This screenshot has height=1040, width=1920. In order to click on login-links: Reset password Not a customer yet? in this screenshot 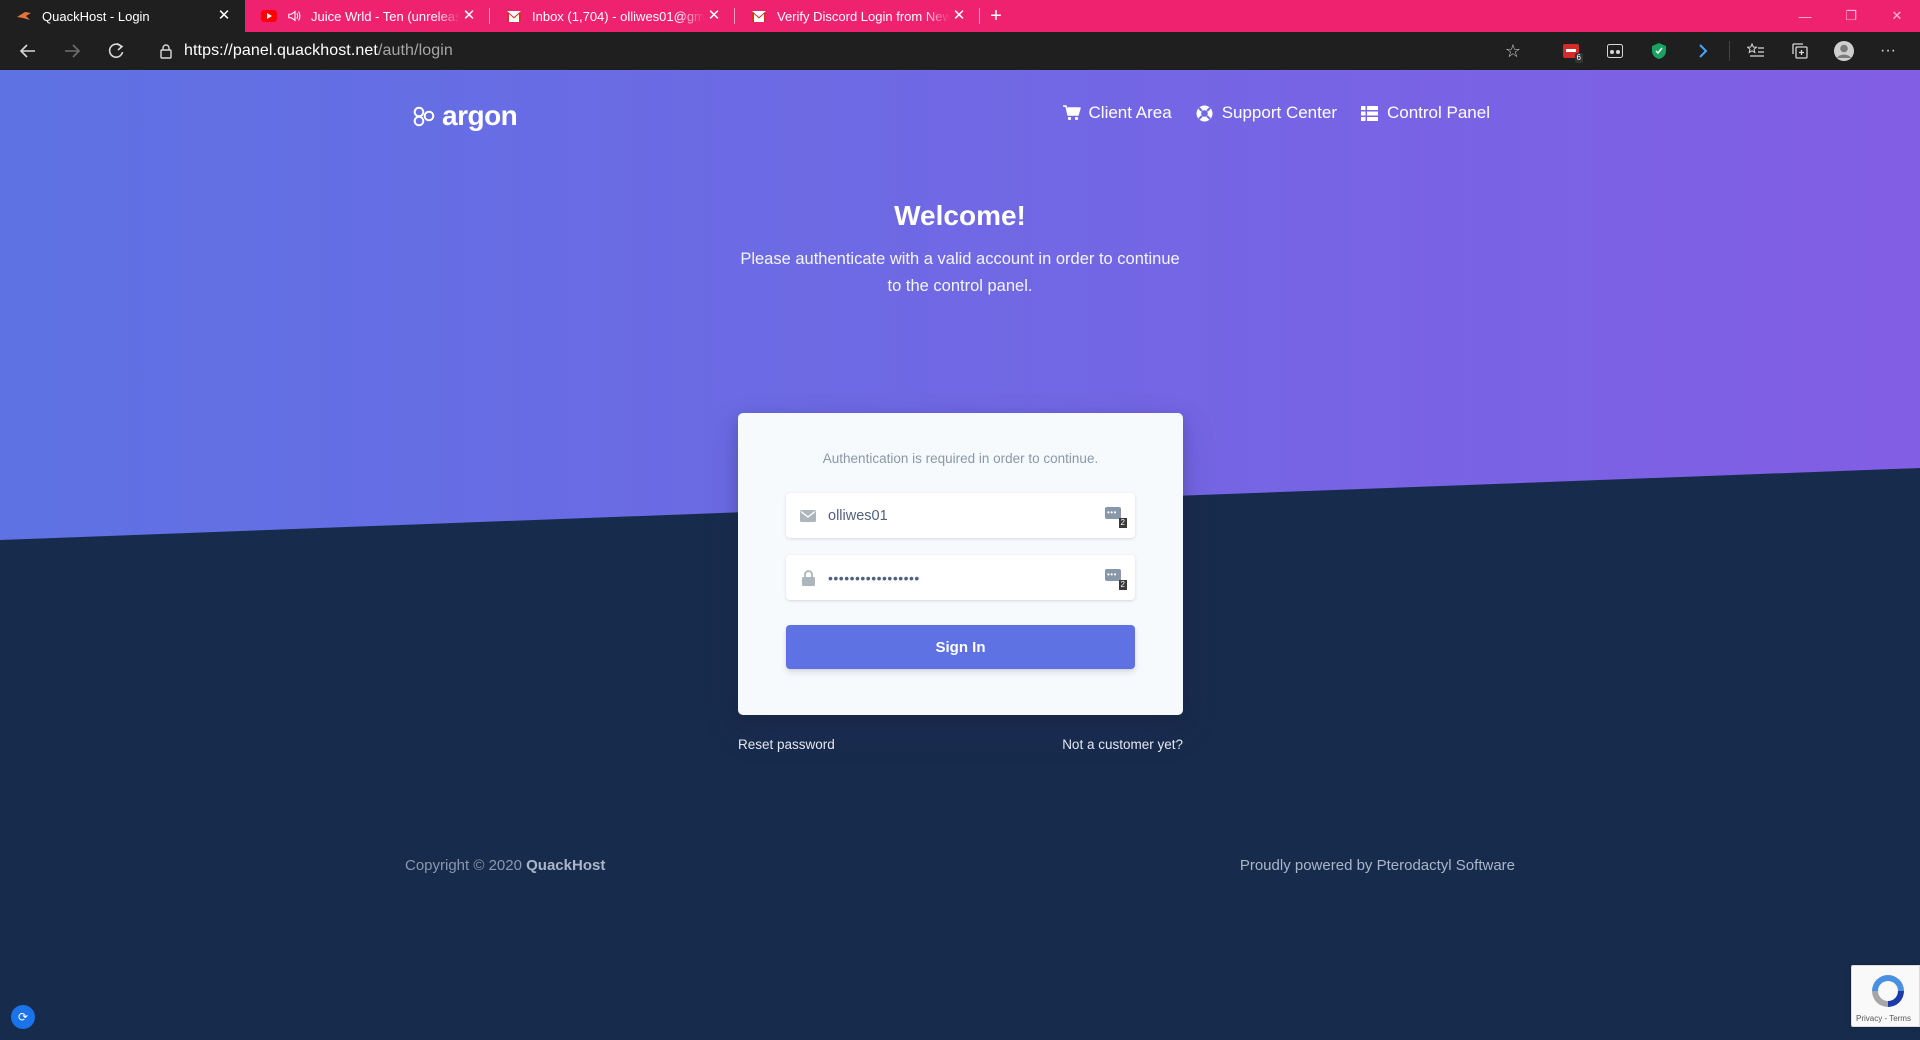, I will do `click(960, 744)`.